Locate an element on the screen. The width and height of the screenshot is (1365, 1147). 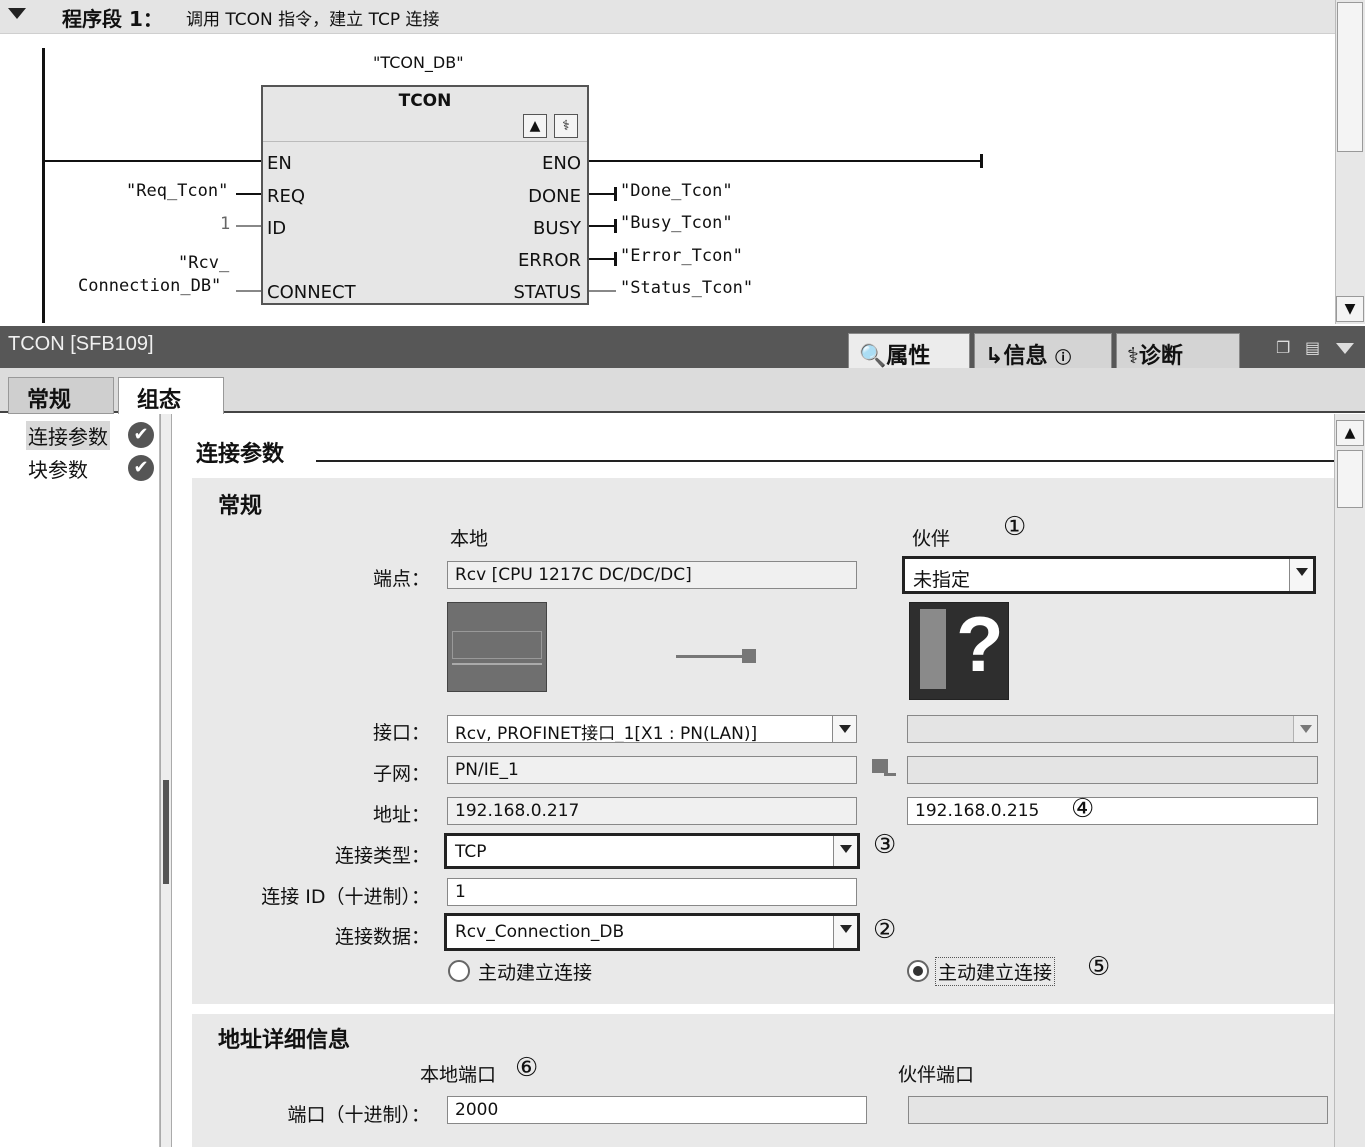
local-interface-select: Rcv, PROFINET接口_1[X1 : PN(LAN)] is located at coordinates (652, 729).